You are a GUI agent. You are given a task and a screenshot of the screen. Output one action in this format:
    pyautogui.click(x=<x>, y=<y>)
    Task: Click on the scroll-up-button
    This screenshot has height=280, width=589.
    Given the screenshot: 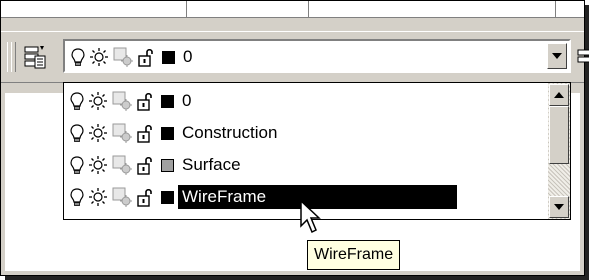 What is the action you would take?
    pyautogui.click(x=559, y=95)
    